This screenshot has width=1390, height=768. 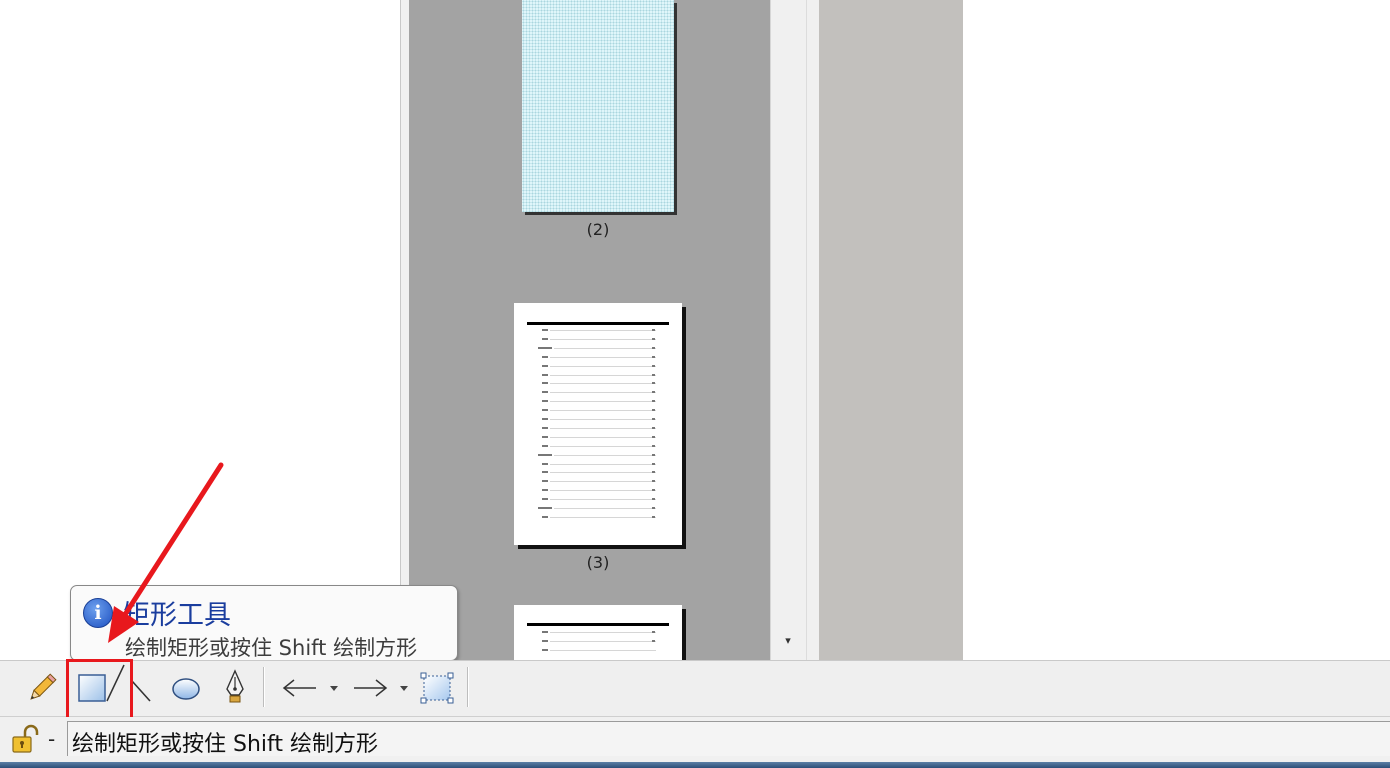 I want to click on tooltip-title: 矩形工具, so click(x=177, y=615).